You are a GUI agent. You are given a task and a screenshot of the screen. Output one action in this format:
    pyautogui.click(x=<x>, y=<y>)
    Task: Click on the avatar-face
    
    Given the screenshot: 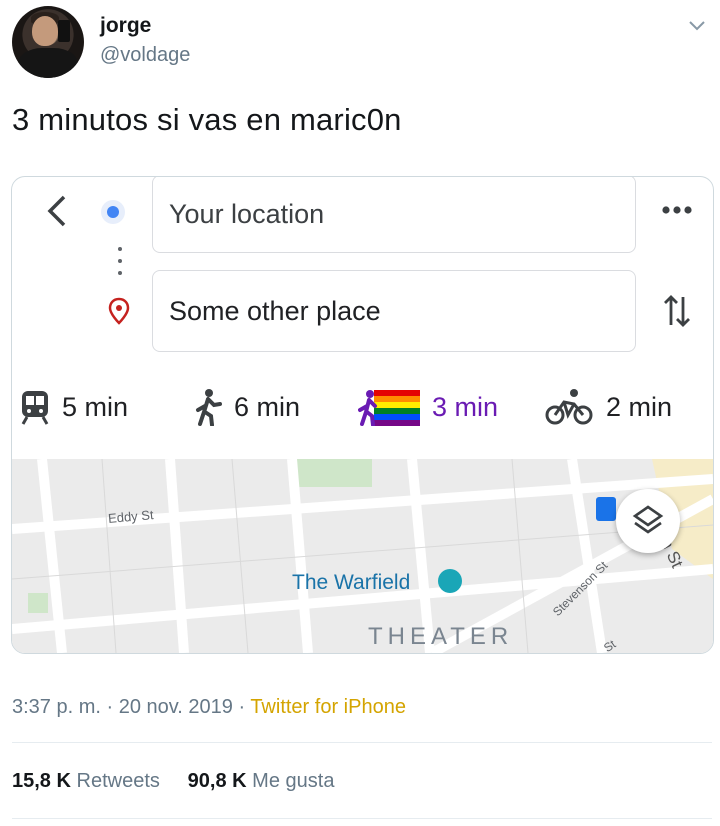 What is the action you would take?
    pyautogui.click(x=45, y=31)
    